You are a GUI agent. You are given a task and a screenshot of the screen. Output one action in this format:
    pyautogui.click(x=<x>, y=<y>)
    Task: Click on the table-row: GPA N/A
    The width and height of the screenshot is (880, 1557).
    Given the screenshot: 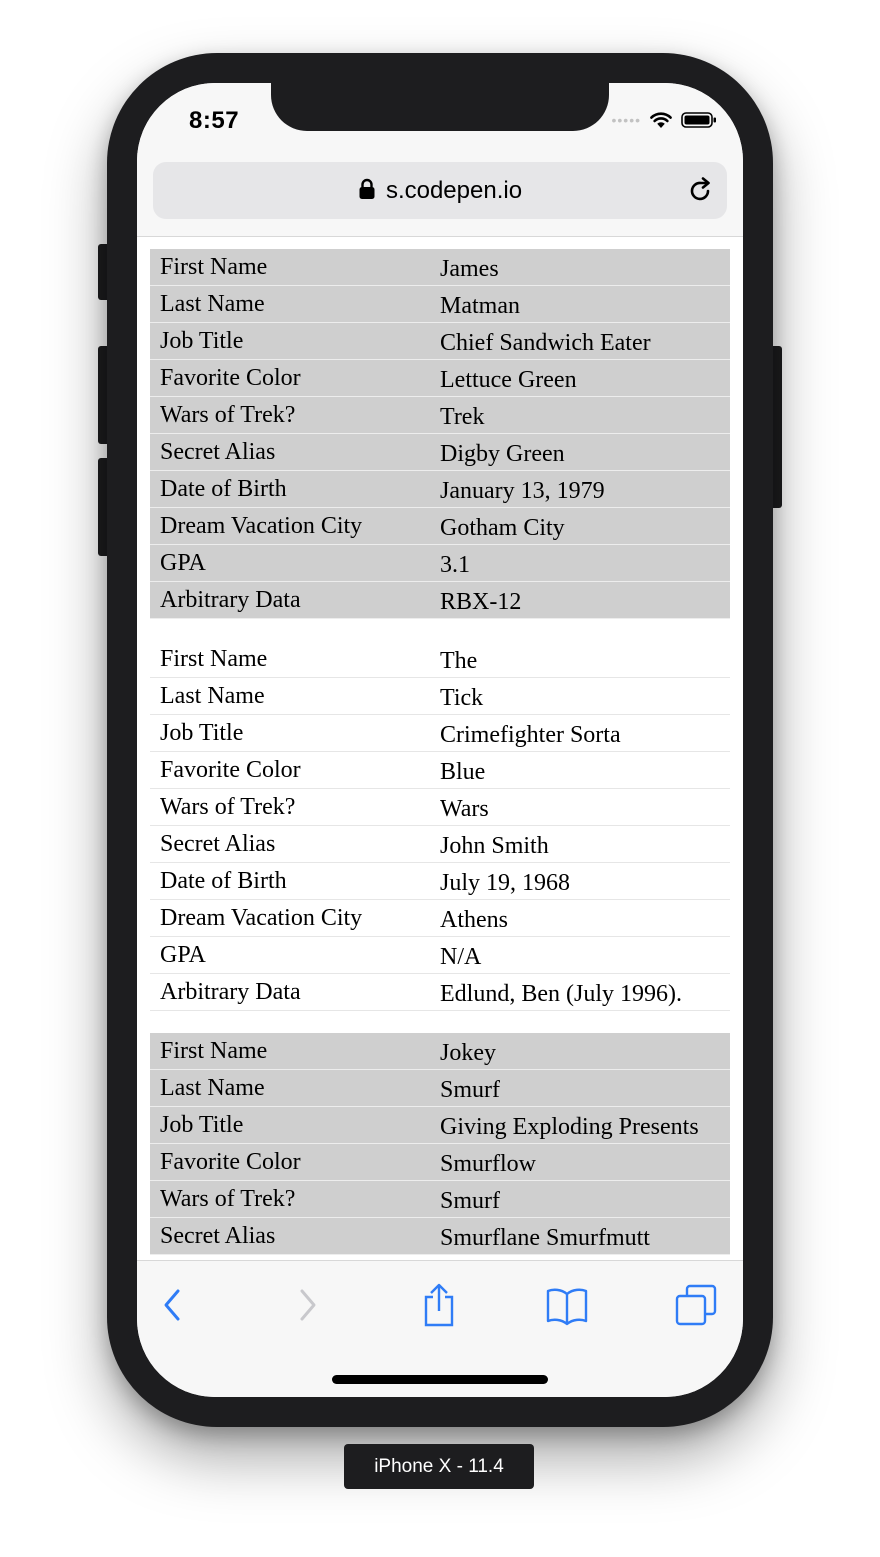 What is the action you would take?
    pyautogui.click(x=440, y=955)
    